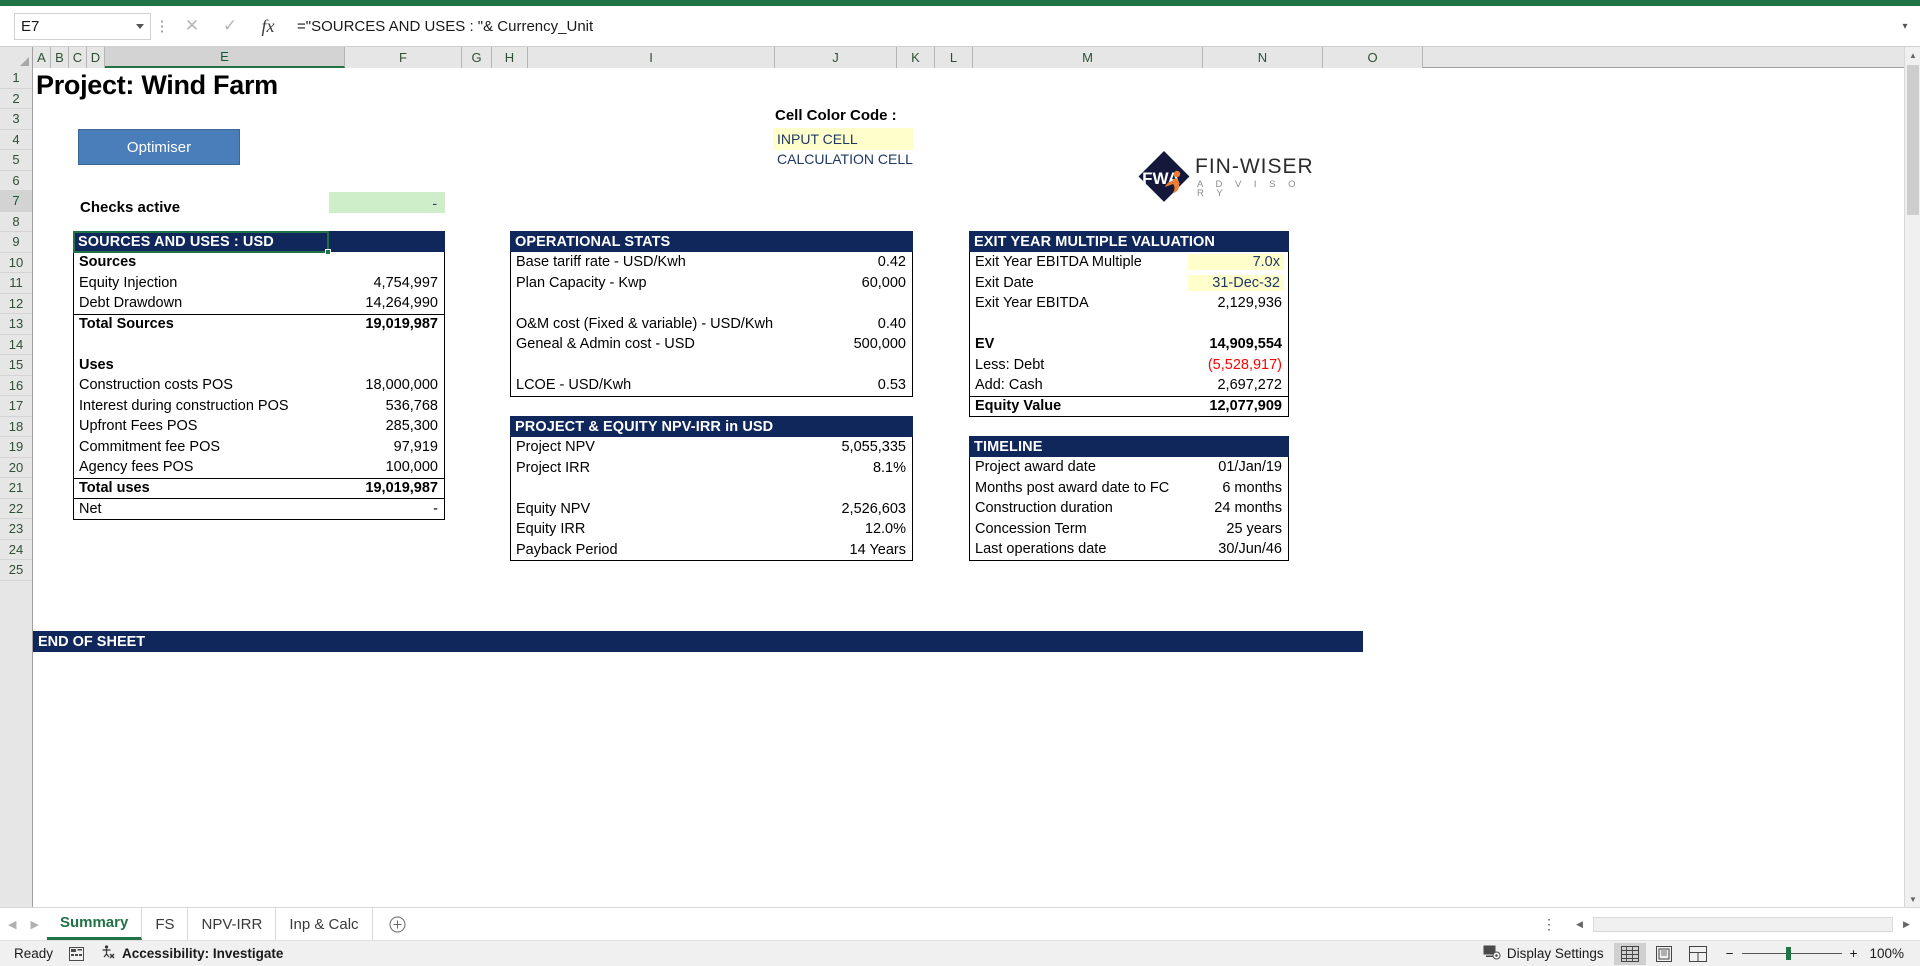 Image resolution: width=1920 pixels, height=966 pixels. I want to click on row-header-17: 17, so click(16, 406).